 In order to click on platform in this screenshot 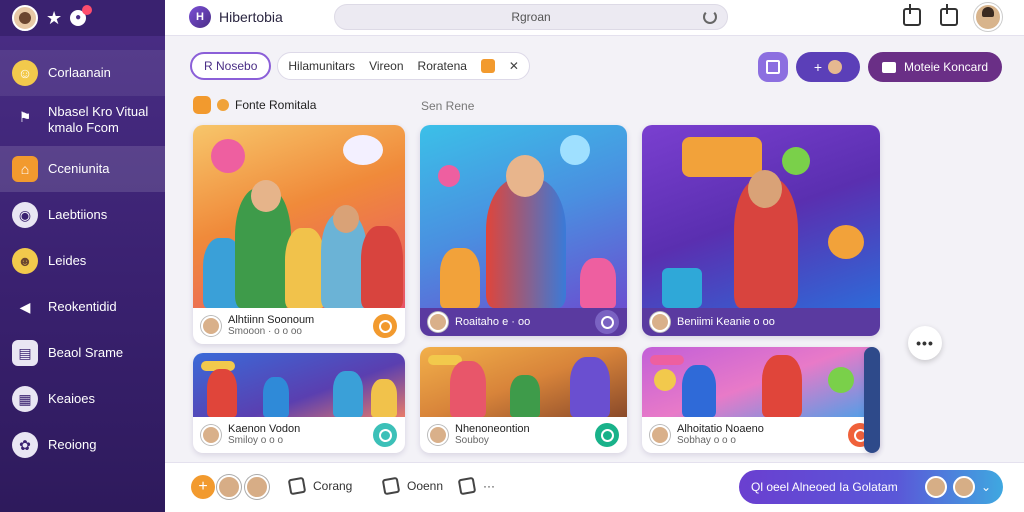, I will do `click(682, 288)`.